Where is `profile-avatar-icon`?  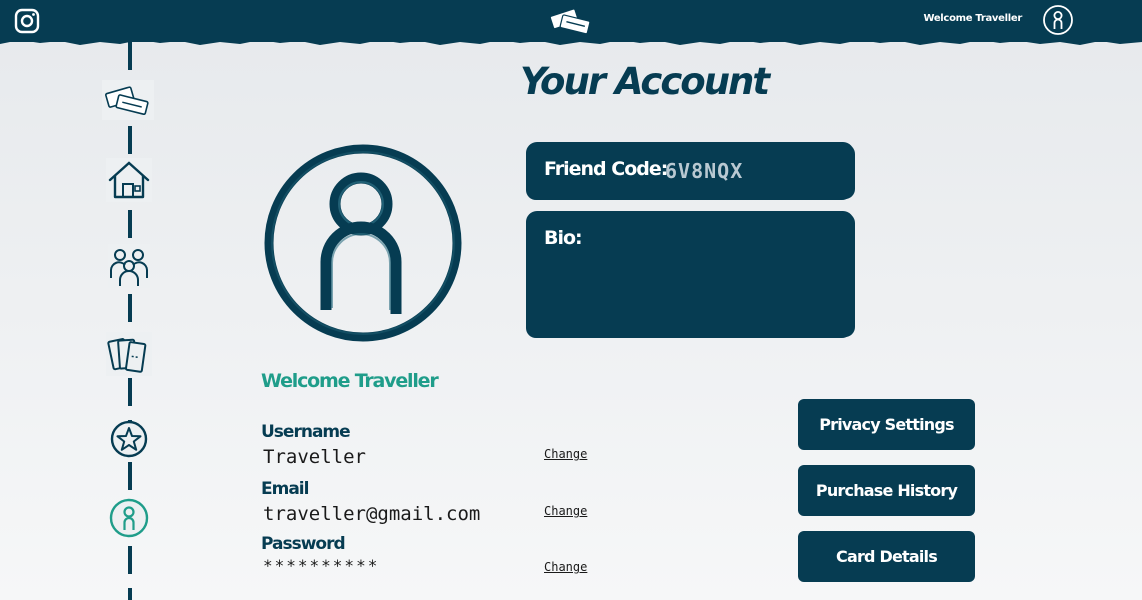
profile-avatar-icon is located at coordinates (363, 243).